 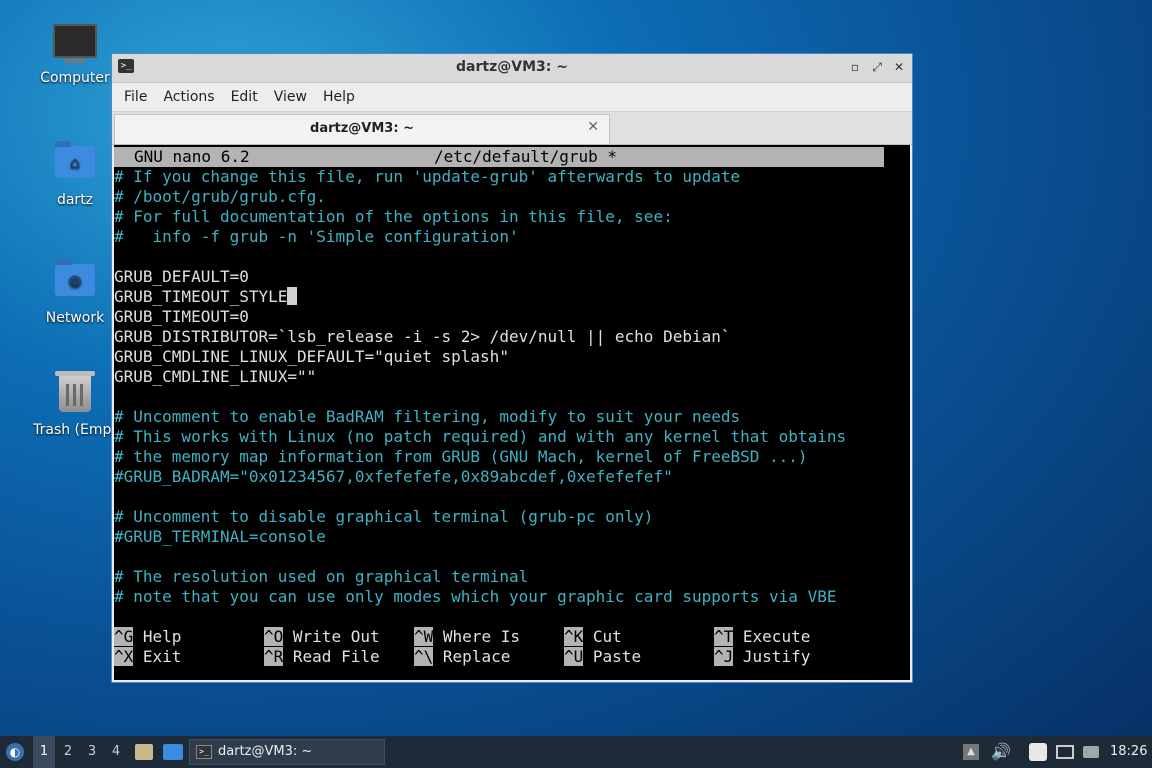 I want to click on nano-shortcut: ^U Paste, so click(x=602, y=657).